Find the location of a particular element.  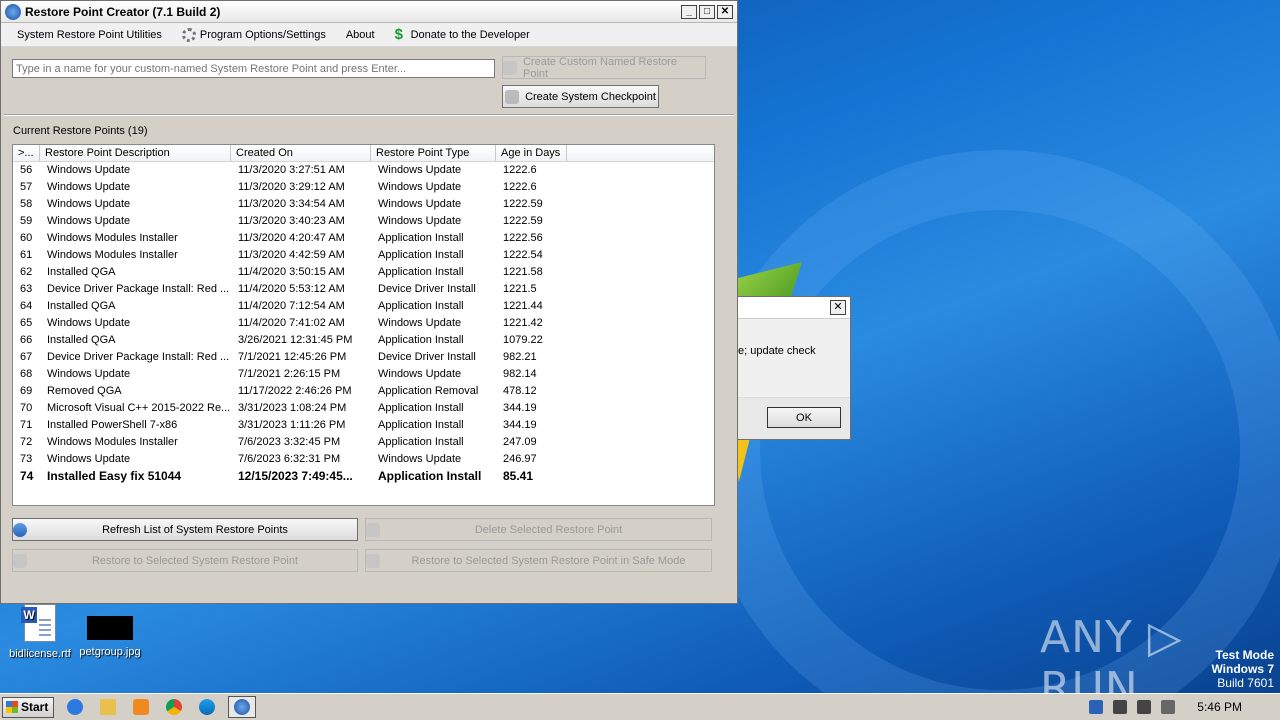

test-mode-notice: Test Mode Windows 7 Build 7601 is located at coordinates (1242, 669).